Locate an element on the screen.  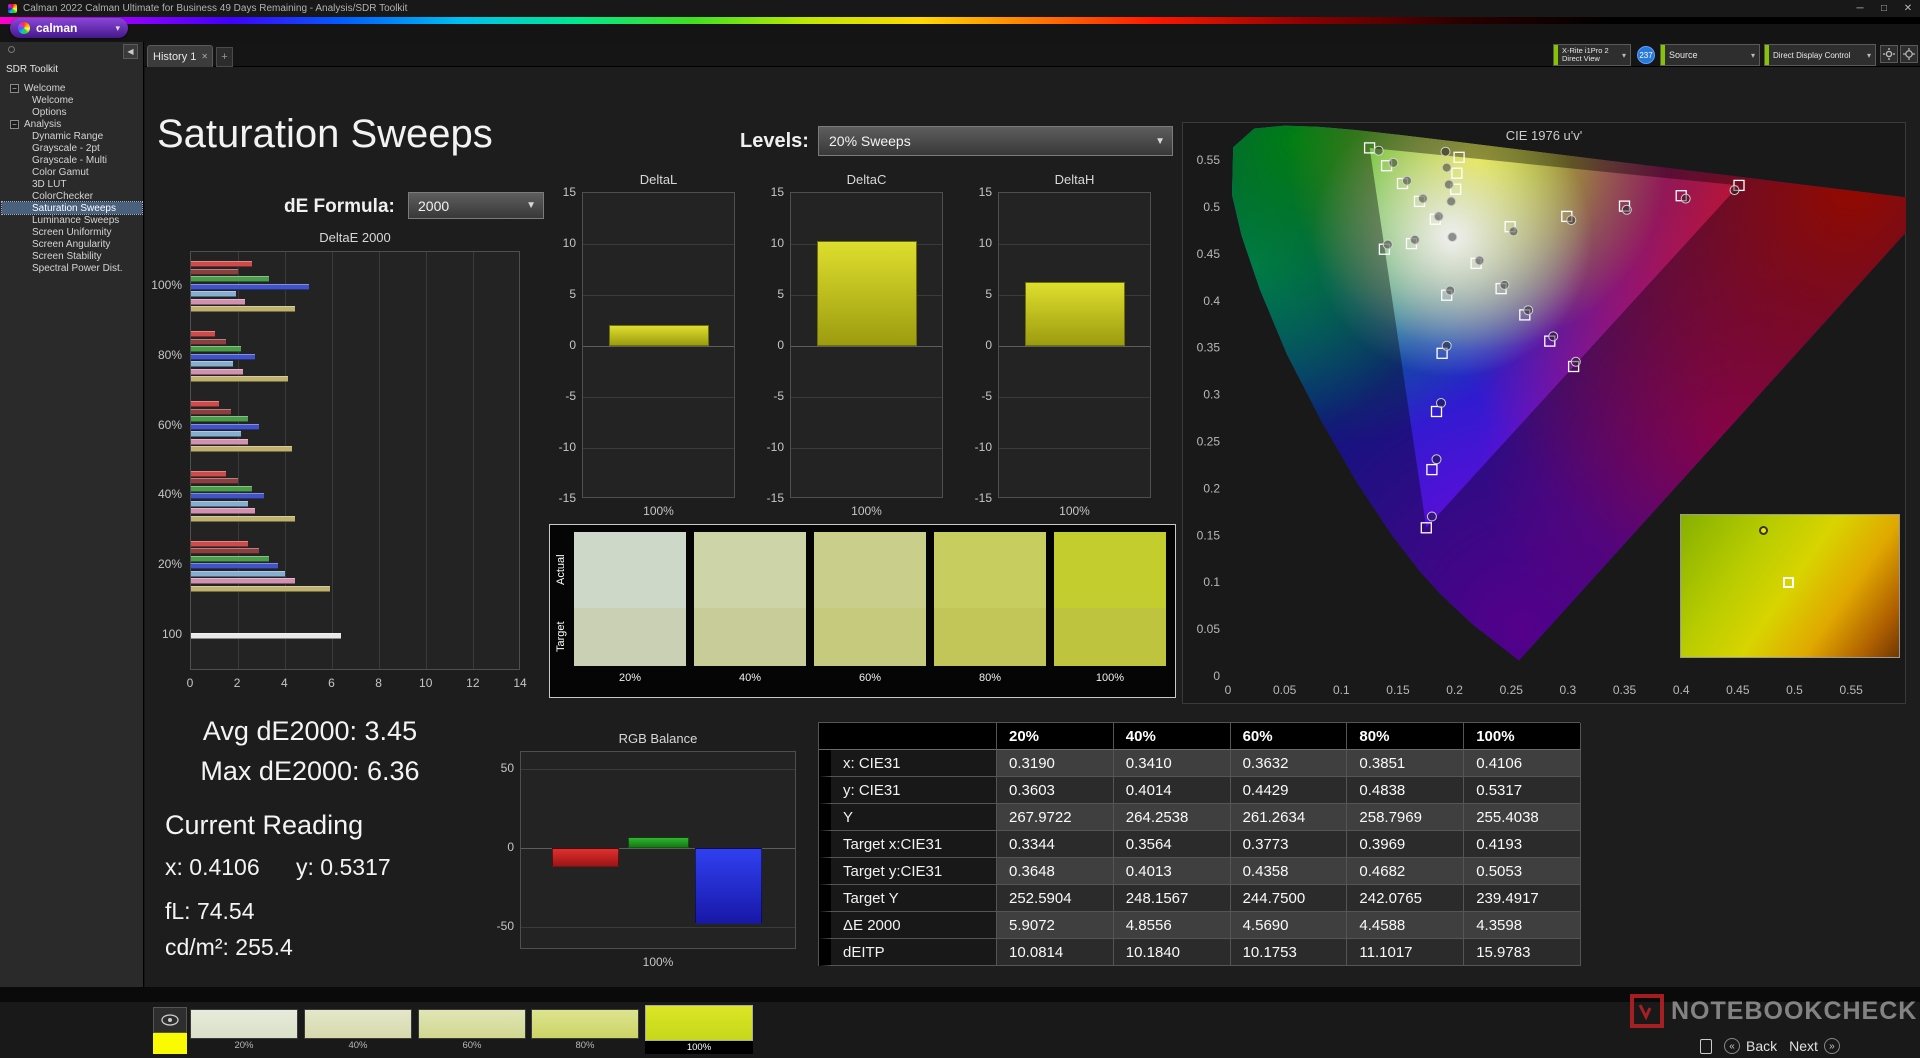
table-cell: 0.4106 is located at coordinates (1522, 763).